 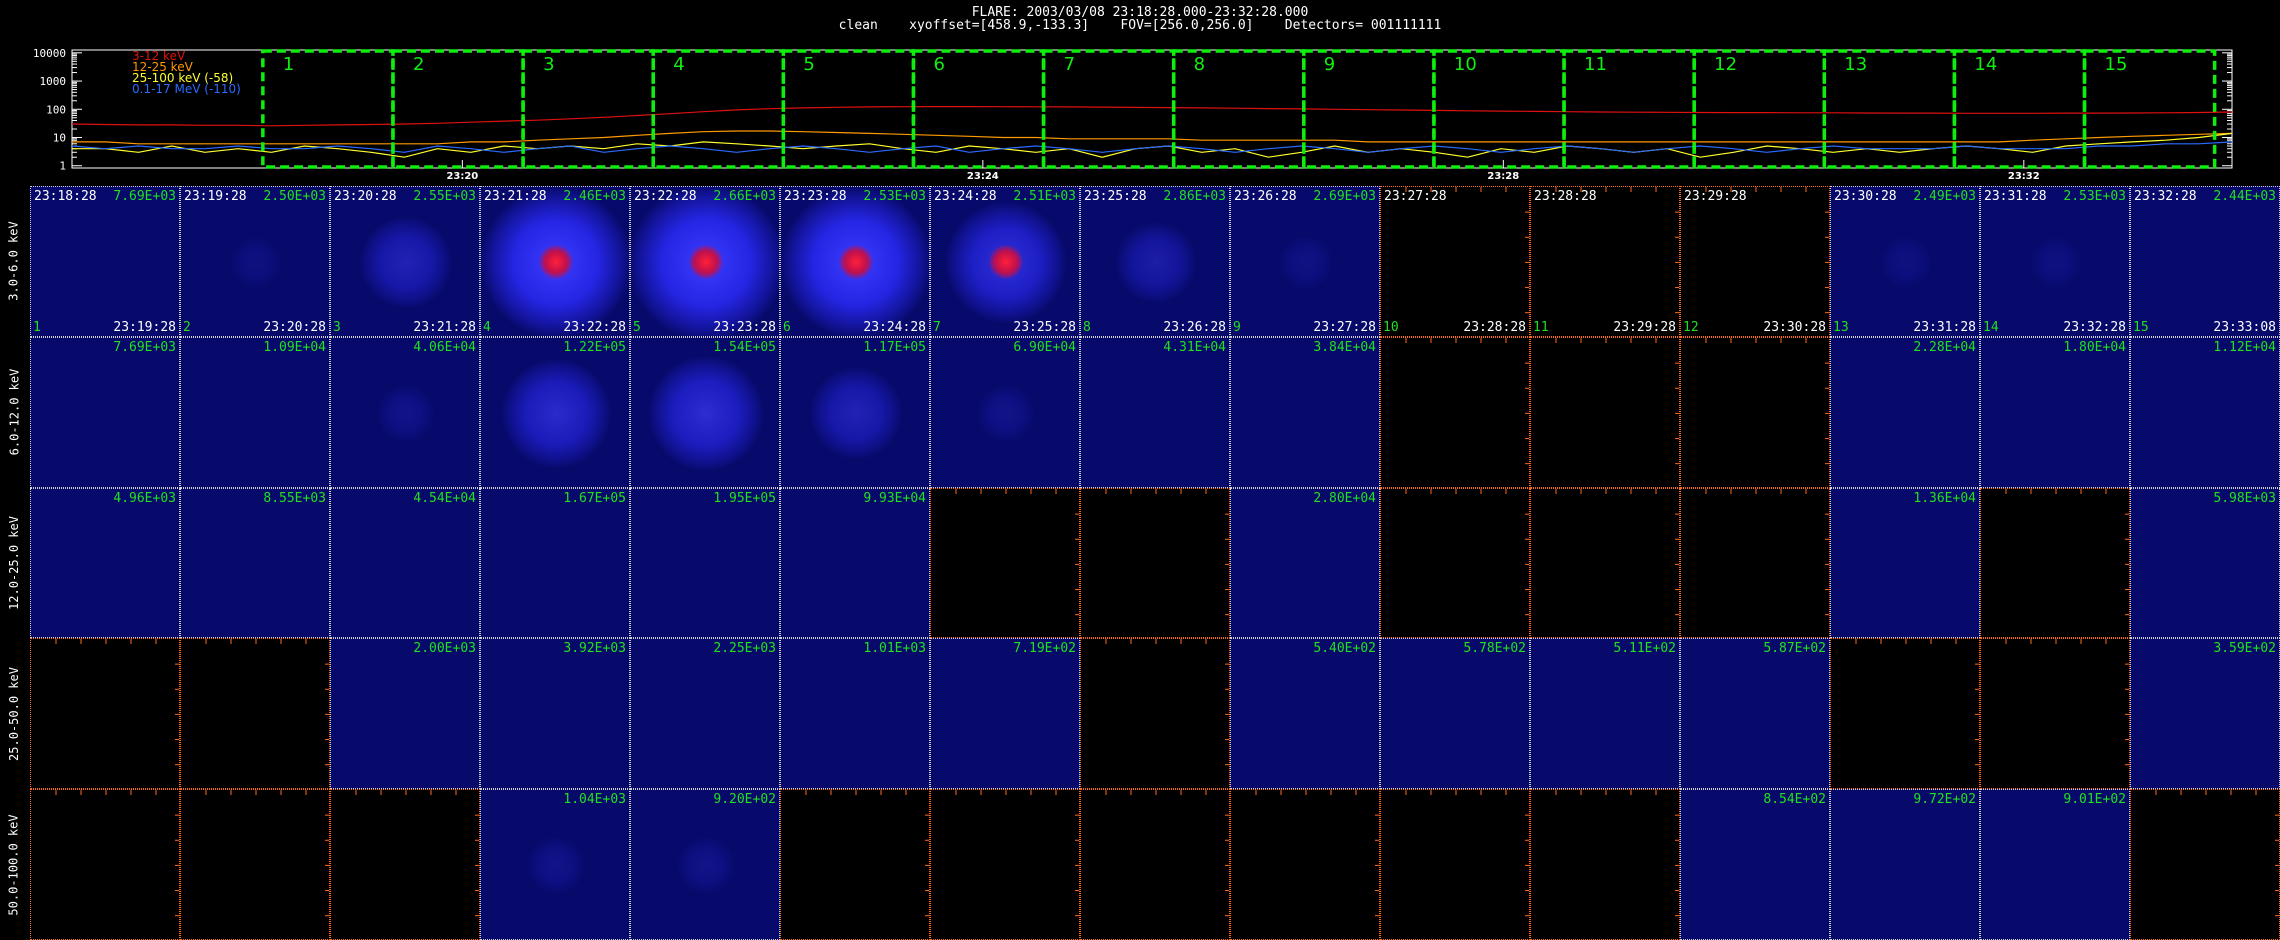 What do you see at coordinates (705, 261) in the screenshot?
I see `image-cell: 23:22:28 2.66E+03 5 23:23:28` at bounding box center [705, 261].